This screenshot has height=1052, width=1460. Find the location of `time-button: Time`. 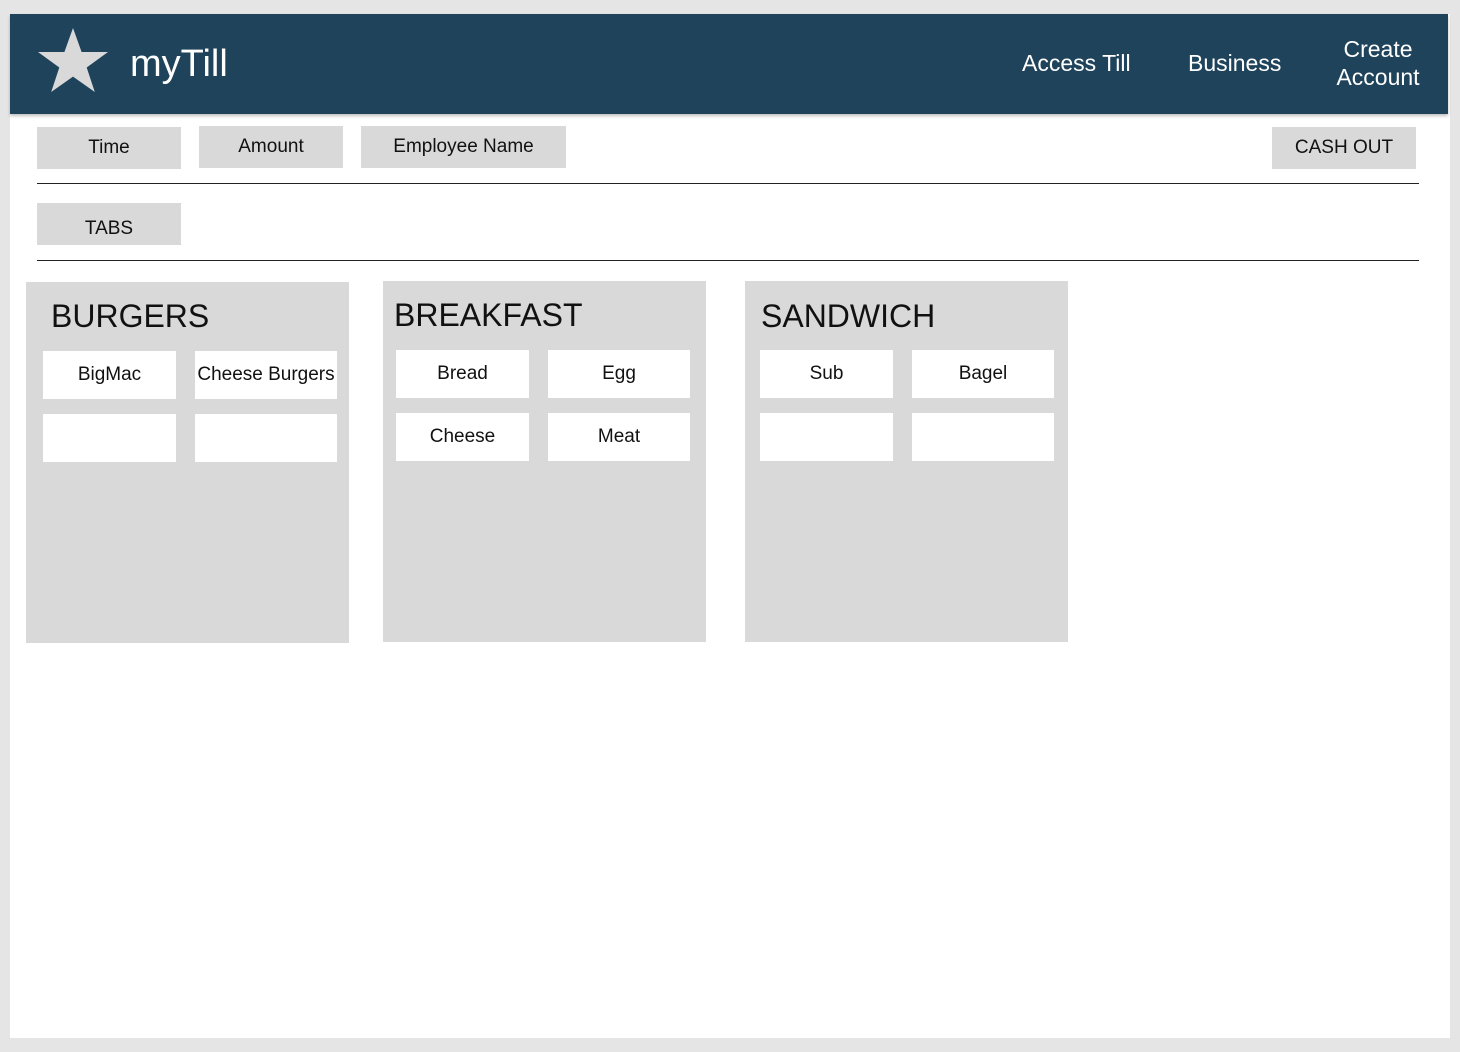

time-button: Time is located at coordinates (109, 148).